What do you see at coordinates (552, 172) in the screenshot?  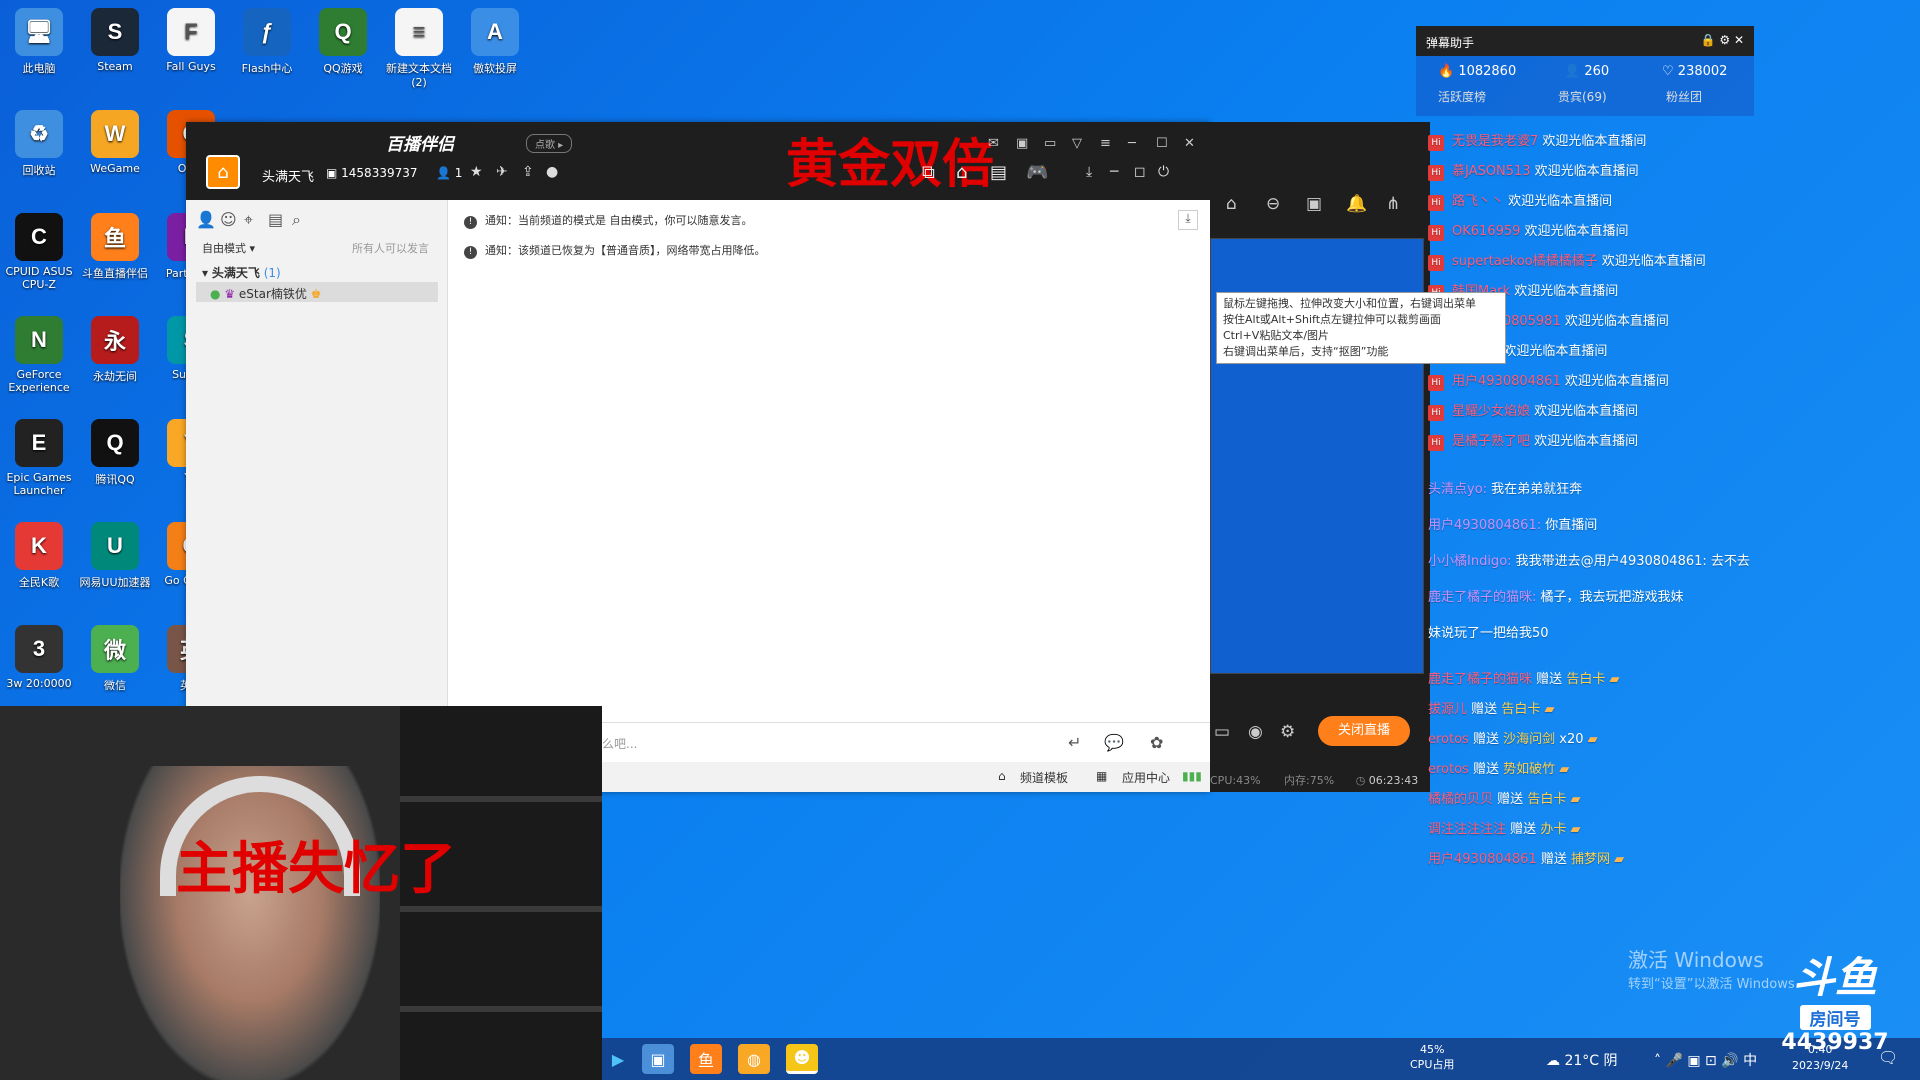 I see `info-icon: ●` at bounding box center [552, 172].